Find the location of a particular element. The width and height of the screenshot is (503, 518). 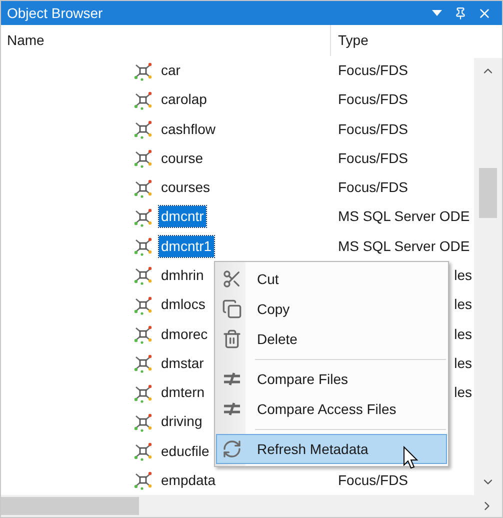

object-name: dmhrin is located at coordinates (182, 275).